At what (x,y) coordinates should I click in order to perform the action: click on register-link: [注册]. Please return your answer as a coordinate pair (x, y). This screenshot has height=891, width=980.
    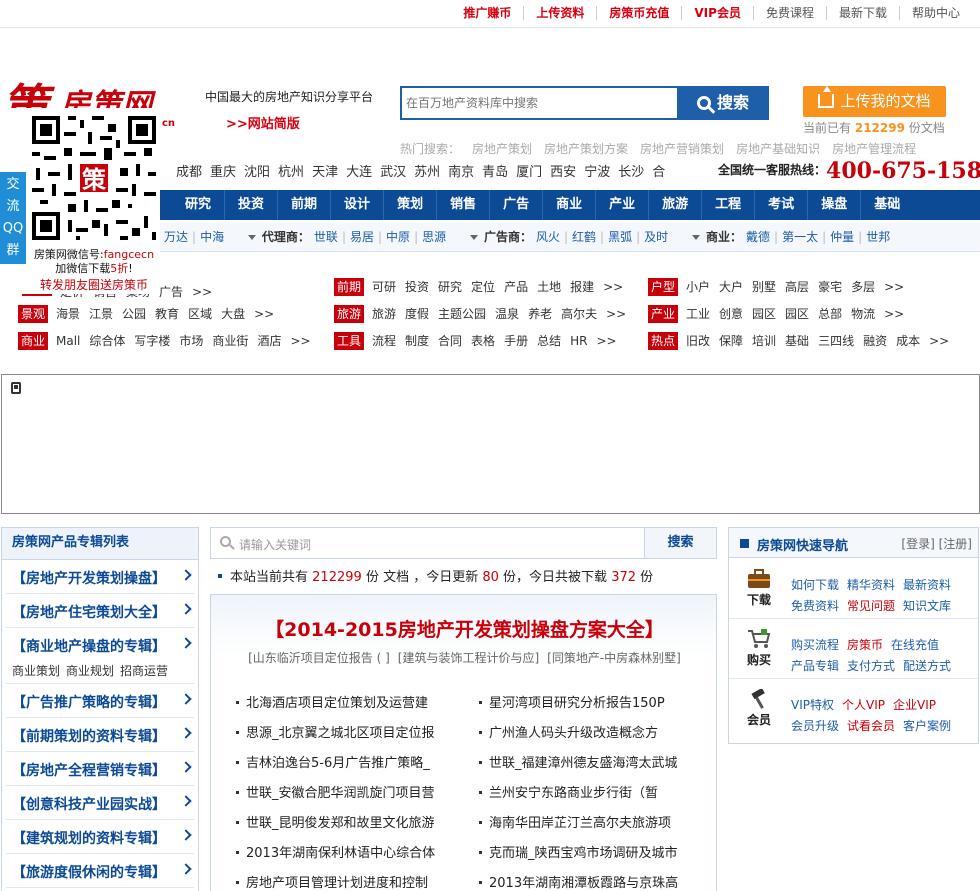
    Looking at the image, I should click on (955, 544).